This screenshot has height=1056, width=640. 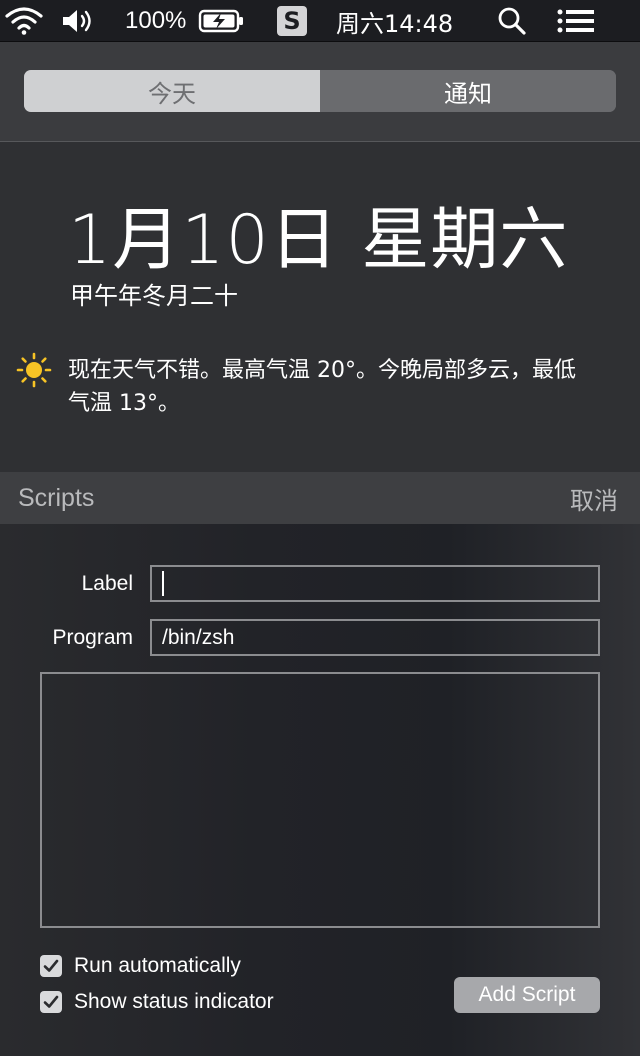 I want to click on view-switcher: 今天 通知, so click(x=320, y=91).